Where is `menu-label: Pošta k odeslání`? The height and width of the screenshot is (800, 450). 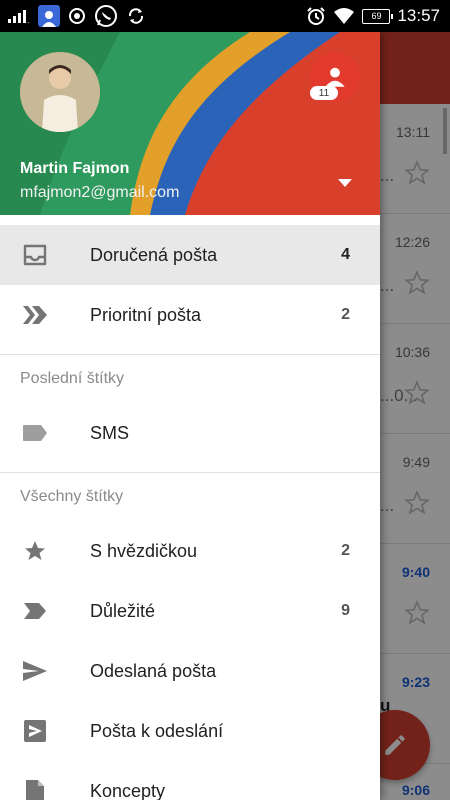 menu-label: Pošta k odeslání is located at coordinates (157, 730).